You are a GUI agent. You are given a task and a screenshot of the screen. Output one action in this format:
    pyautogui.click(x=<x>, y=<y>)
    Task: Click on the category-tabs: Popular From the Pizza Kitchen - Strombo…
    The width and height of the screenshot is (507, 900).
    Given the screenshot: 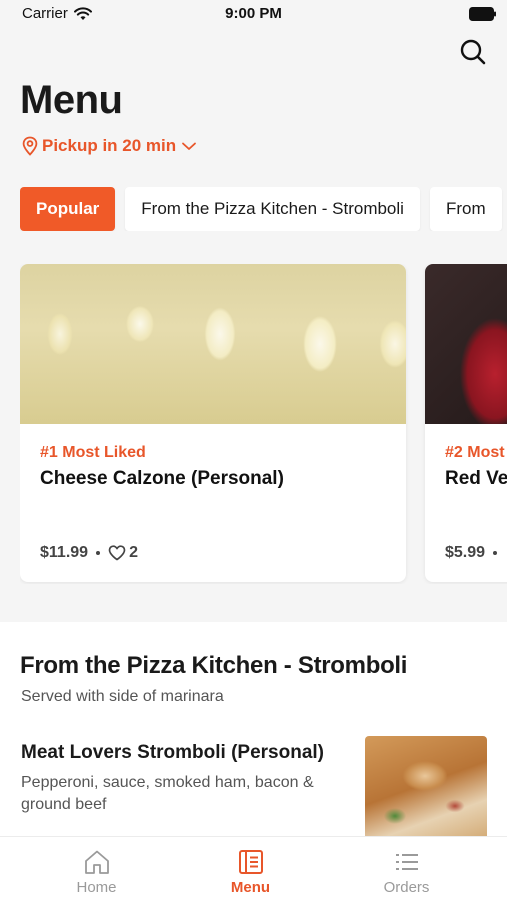 What is the action you would take?
    pyautogui.click(x=263, y=209)
    